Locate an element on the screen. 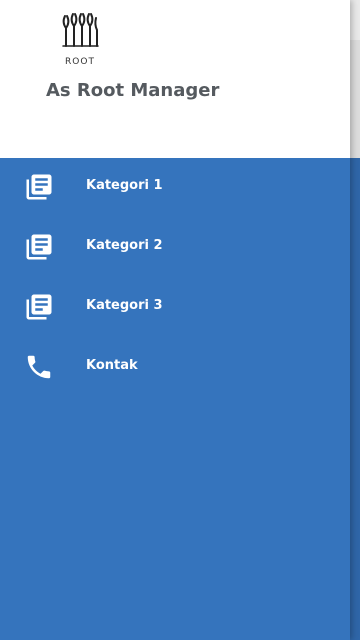  menu-item-kontak: Kontak is located at coordinates (175, 368).